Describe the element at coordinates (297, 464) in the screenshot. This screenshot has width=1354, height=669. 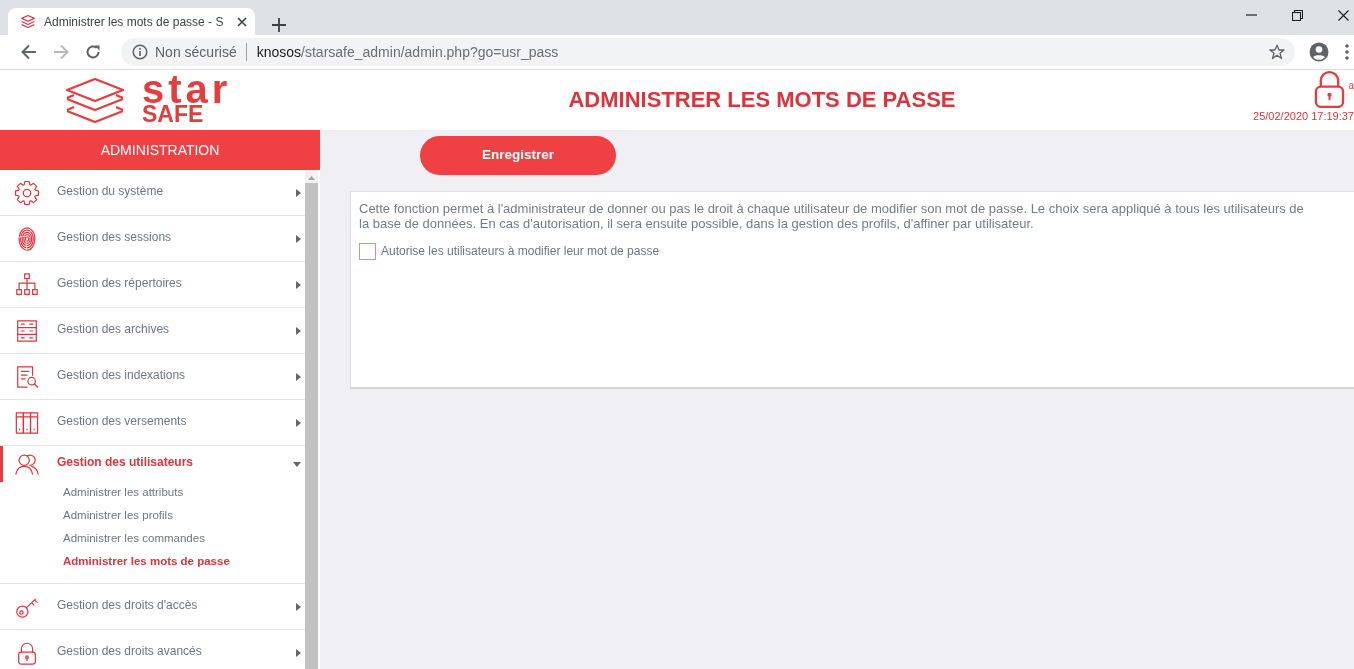
I see `caret-down-icon` at that location.